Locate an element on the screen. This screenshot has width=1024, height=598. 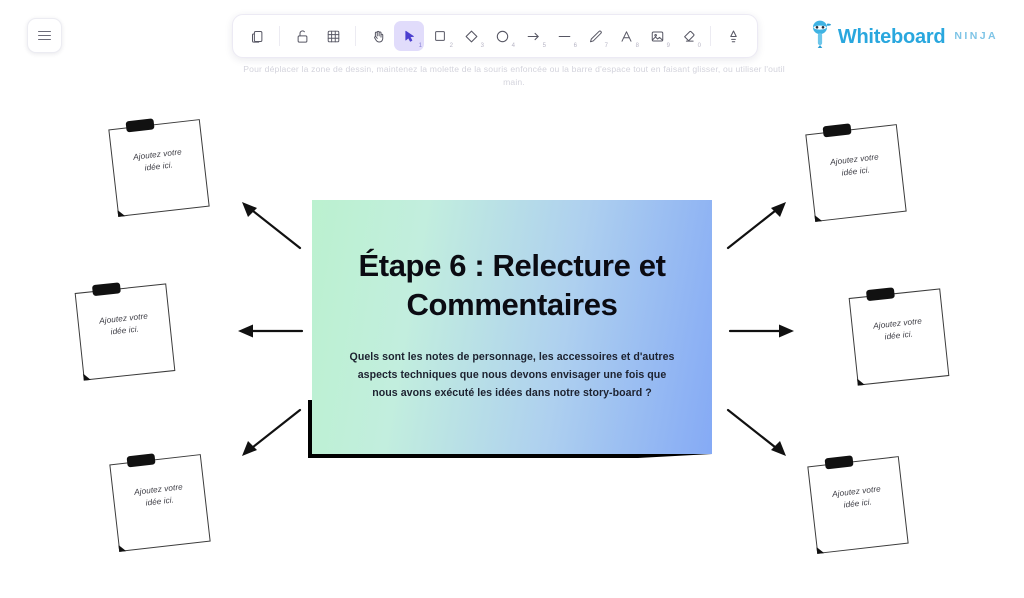
lock-open-icon is located at coordinates (302, 36).